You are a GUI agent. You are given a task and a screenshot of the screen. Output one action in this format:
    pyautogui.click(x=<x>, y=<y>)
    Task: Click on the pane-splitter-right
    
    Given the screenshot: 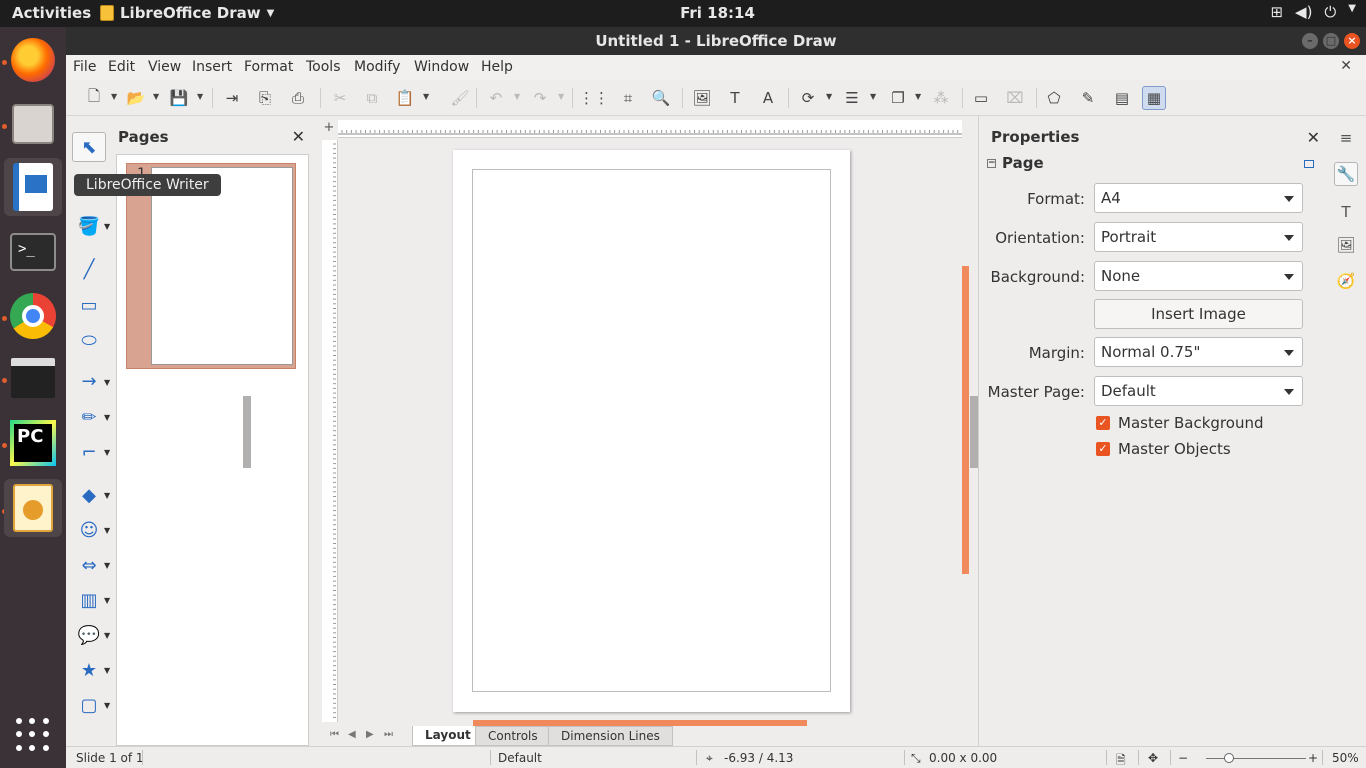 What is the action you would take?
    pyautogui.click(x=974, y=432)
    